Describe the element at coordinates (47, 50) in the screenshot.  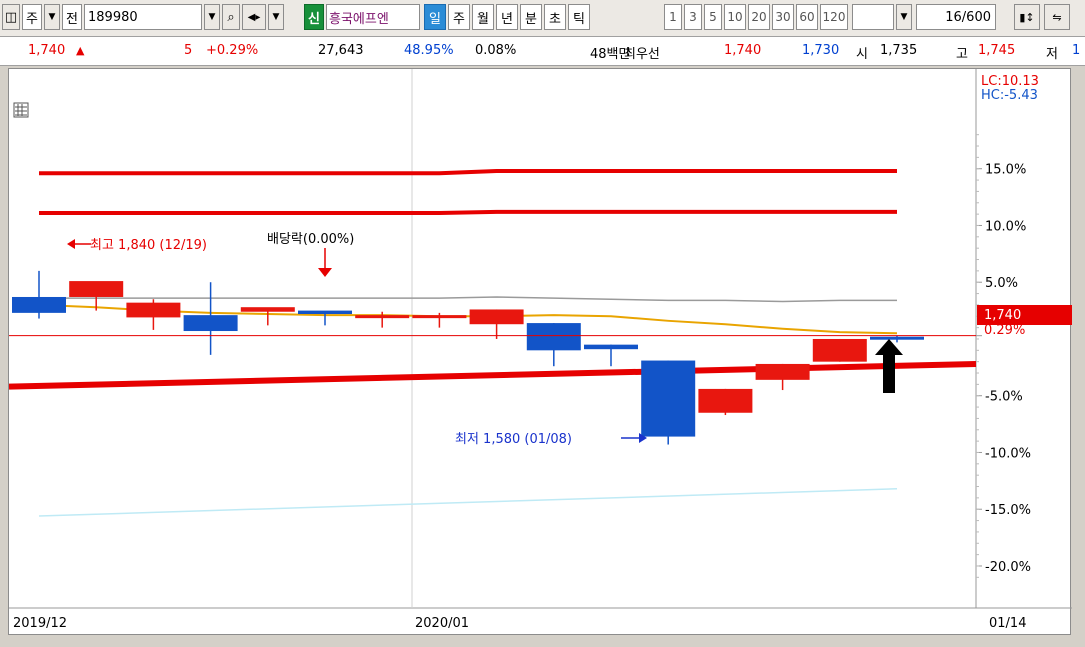
I see `current-price: 1,740` at that location.